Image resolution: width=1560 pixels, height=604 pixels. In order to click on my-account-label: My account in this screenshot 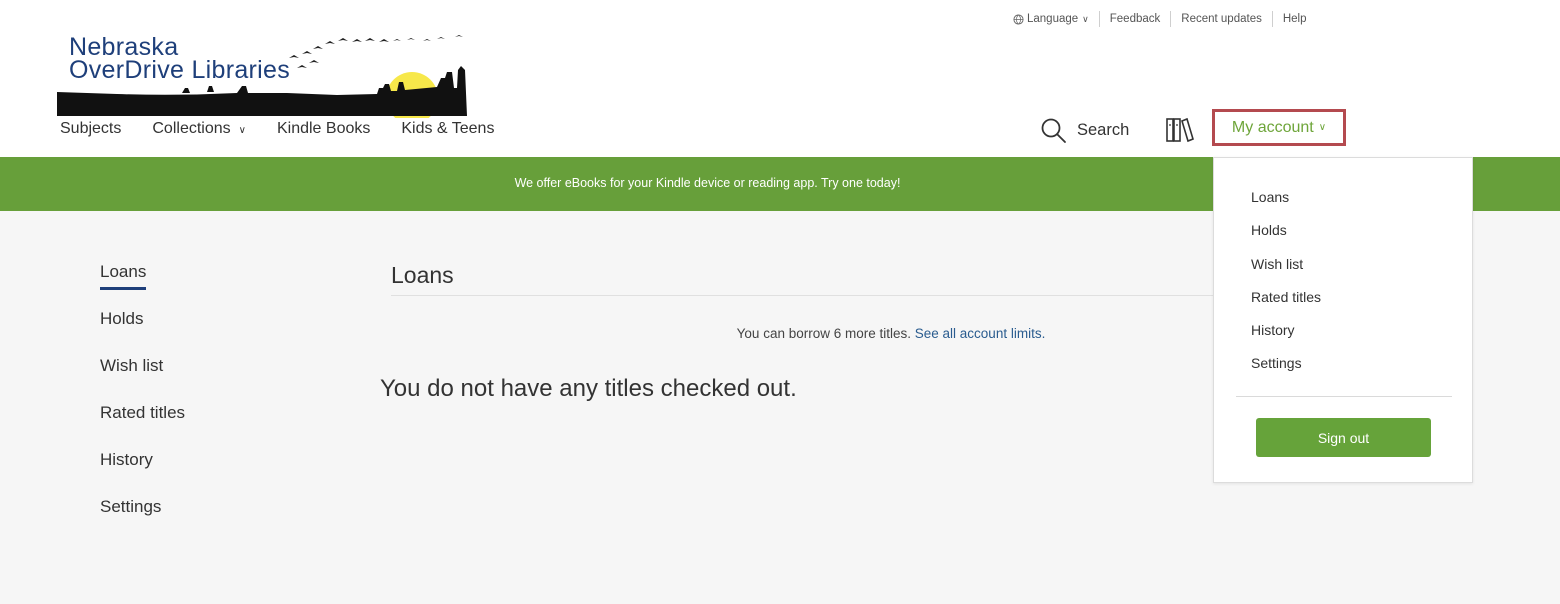, I will do `click(1272, 127)`.